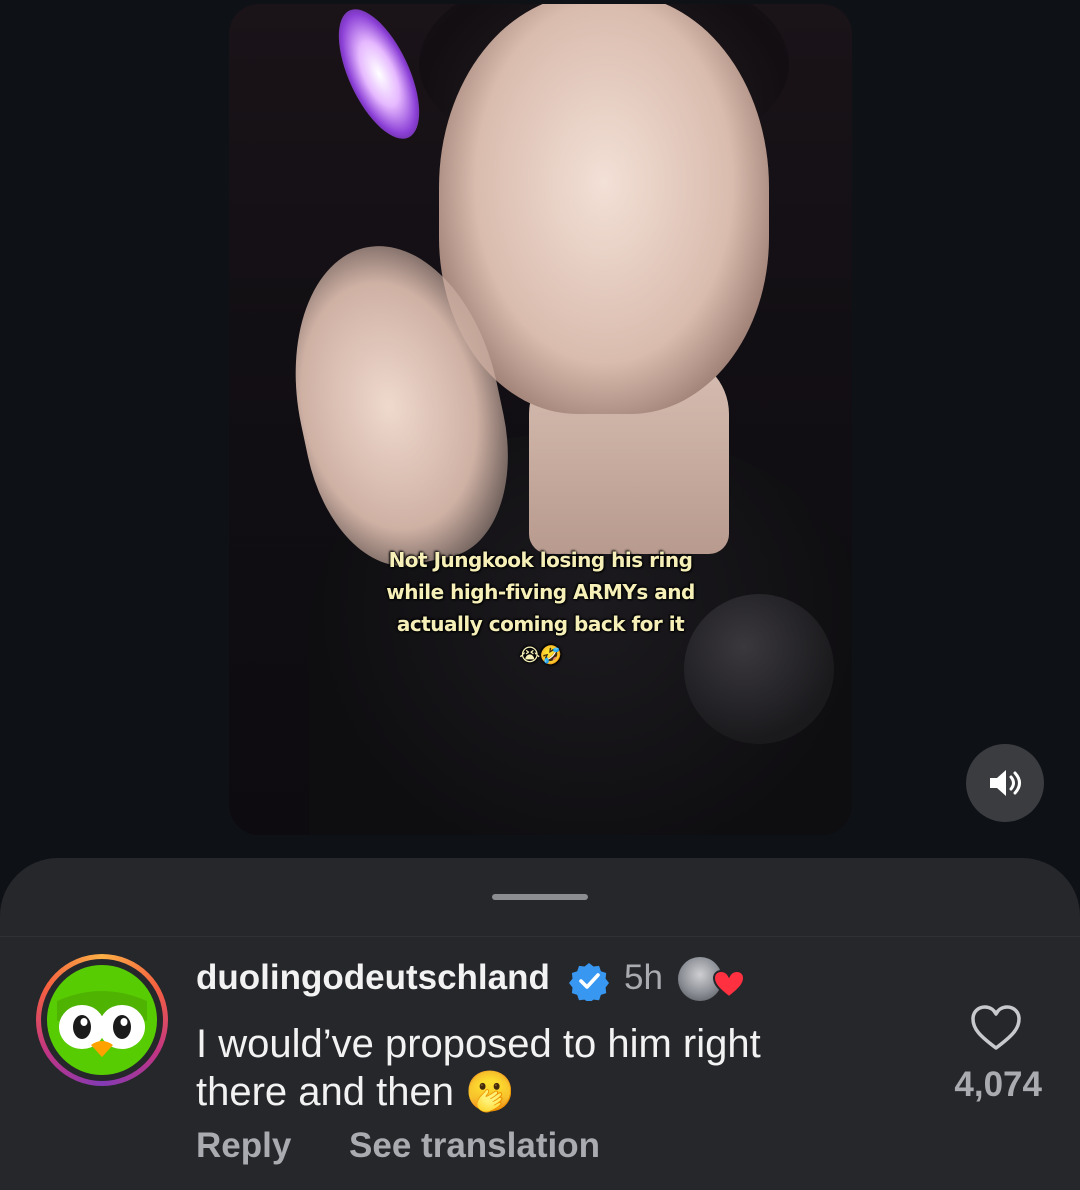 Image resolution: width=1080 pixels, height=1190 pixels. Describe the element at coordinates (540, 592) in the screenshot. I see `caption-line: while high-fiving ARMYs and` at that location.